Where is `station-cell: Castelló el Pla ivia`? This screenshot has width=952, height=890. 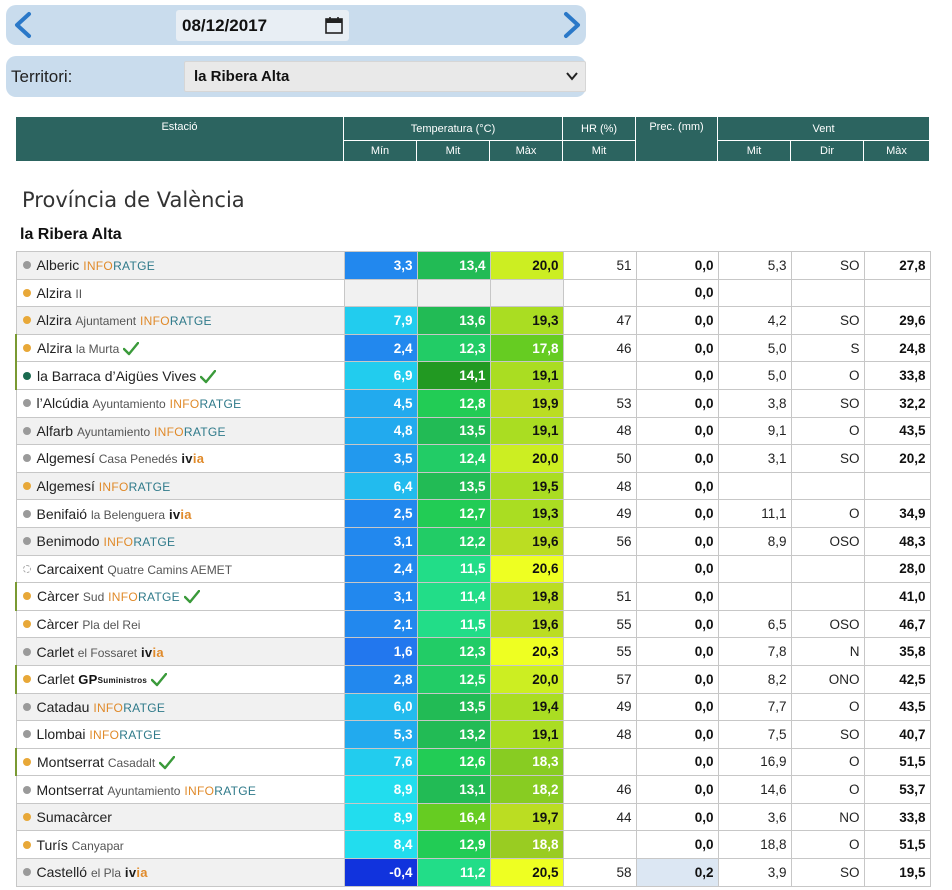 station-cell: Castelló el Pla ivia is located at coordinates (180, 872).